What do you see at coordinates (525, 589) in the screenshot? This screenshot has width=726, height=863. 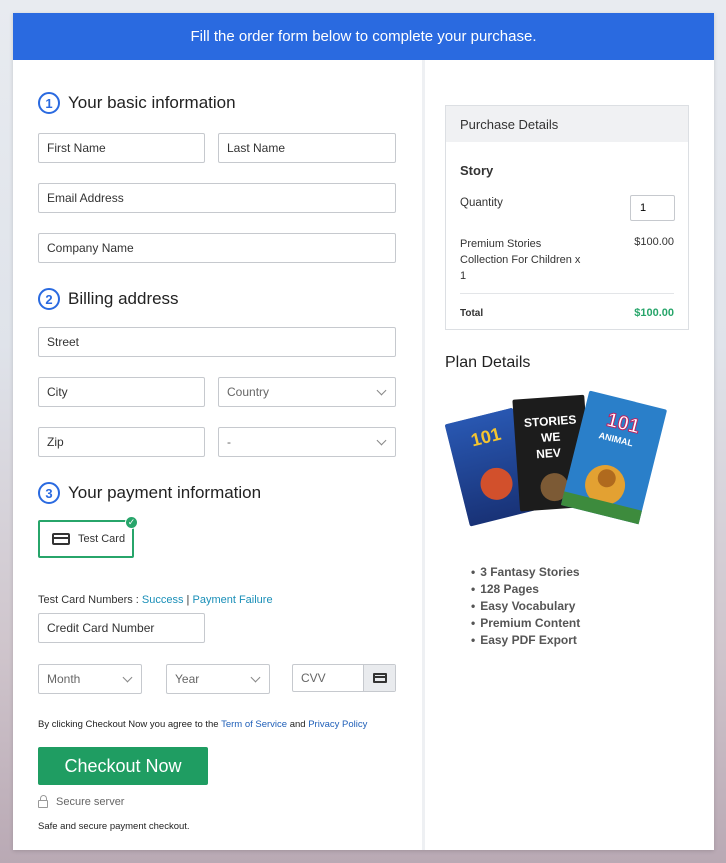 I see `plan-feature-item: 128 Pages` at bounding box center [525, 589].